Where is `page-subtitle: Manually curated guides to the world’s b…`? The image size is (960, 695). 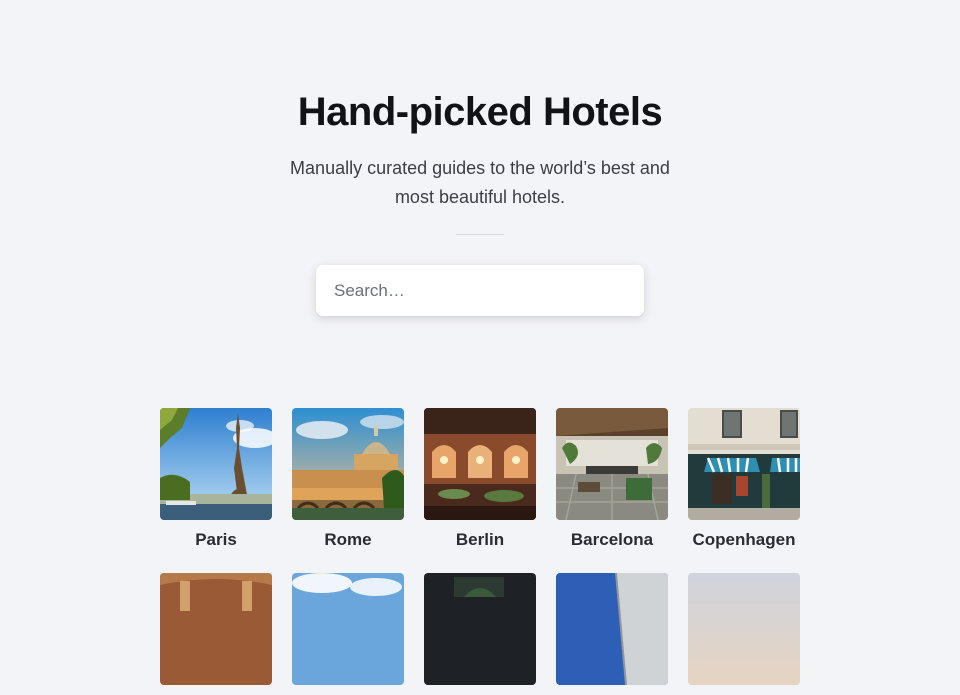
page-subtitle: Manually curated guides to the world’s b… is located at coordinates (480, 182).